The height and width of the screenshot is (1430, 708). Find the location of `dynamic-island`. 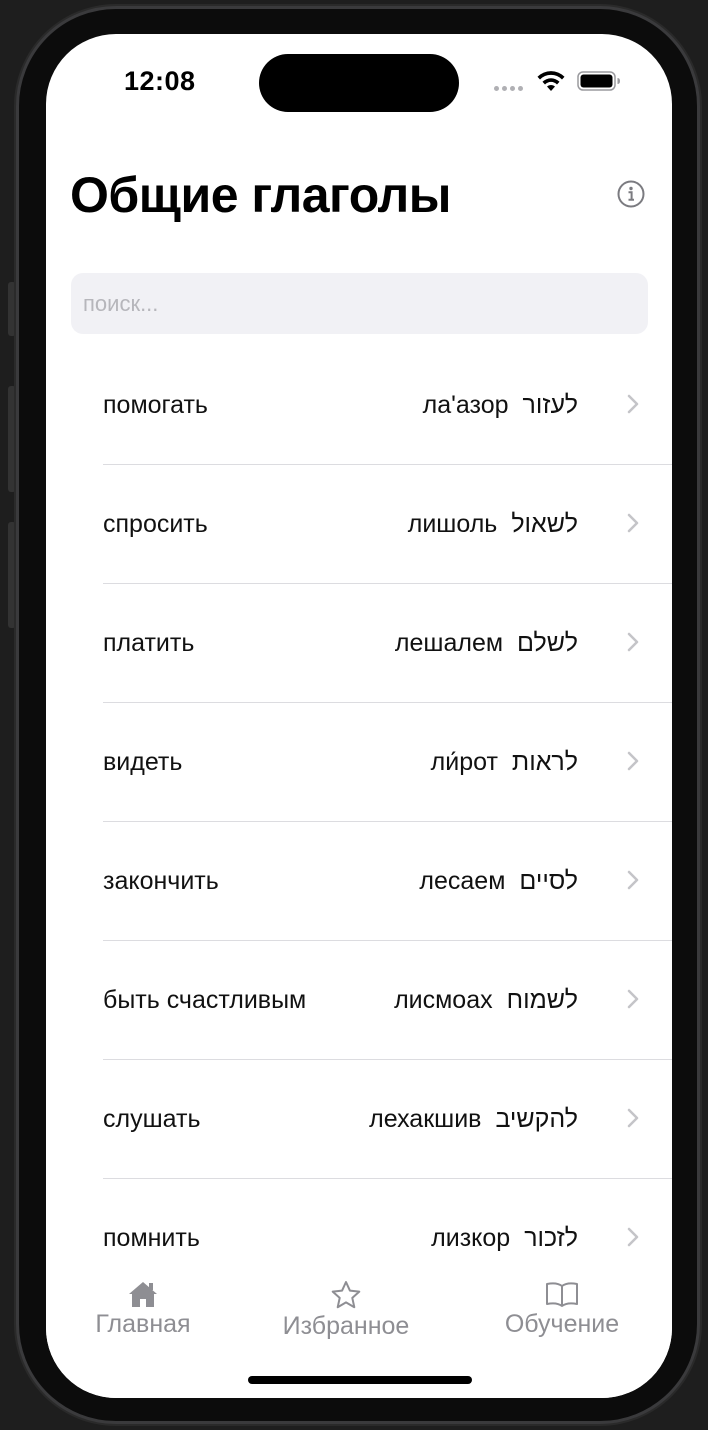

dynamic-island is located at coordinates (359, 83).